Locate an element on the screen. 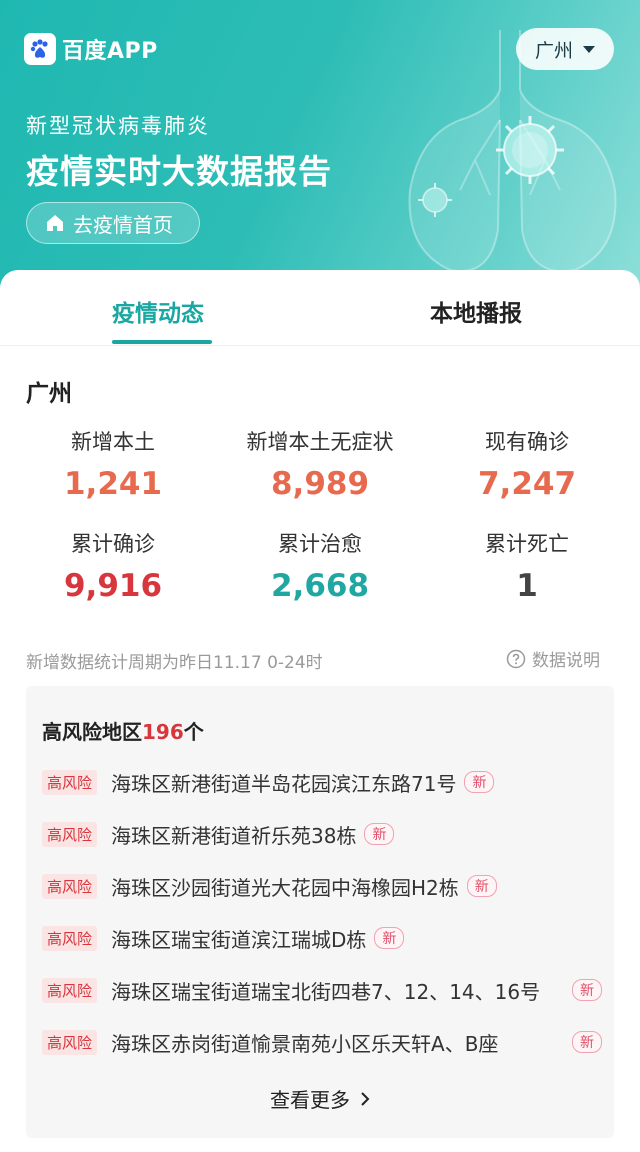 The image size is (640, 1152). data-explanation-label: 数据说明 is located at coordinates (566, 661).